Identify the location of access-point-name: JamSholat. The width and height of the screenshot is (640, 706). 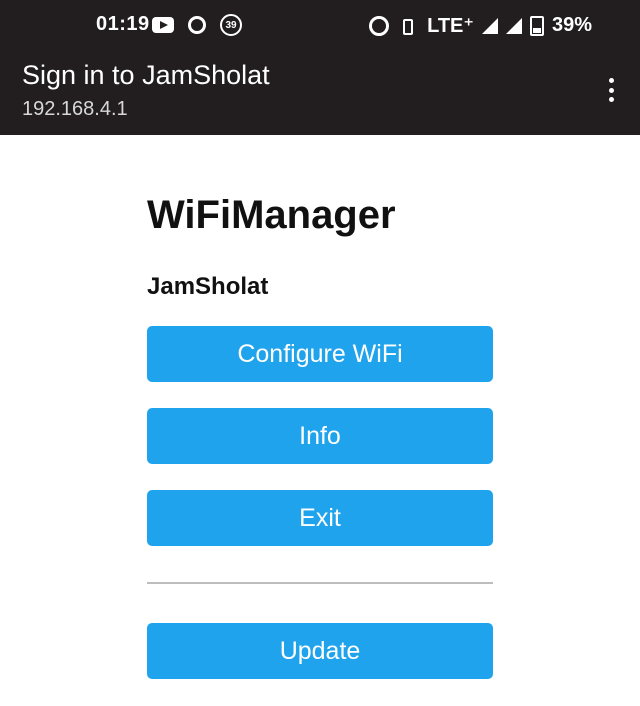
(208, 286).